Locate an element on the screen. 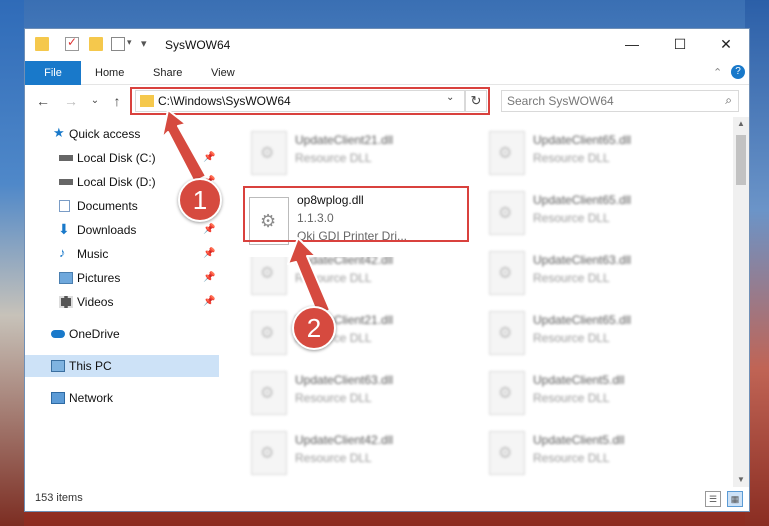 This screenshot has height=526, width=769. sidebar-item-label: OneDrive is located at coordinates (94, 334).